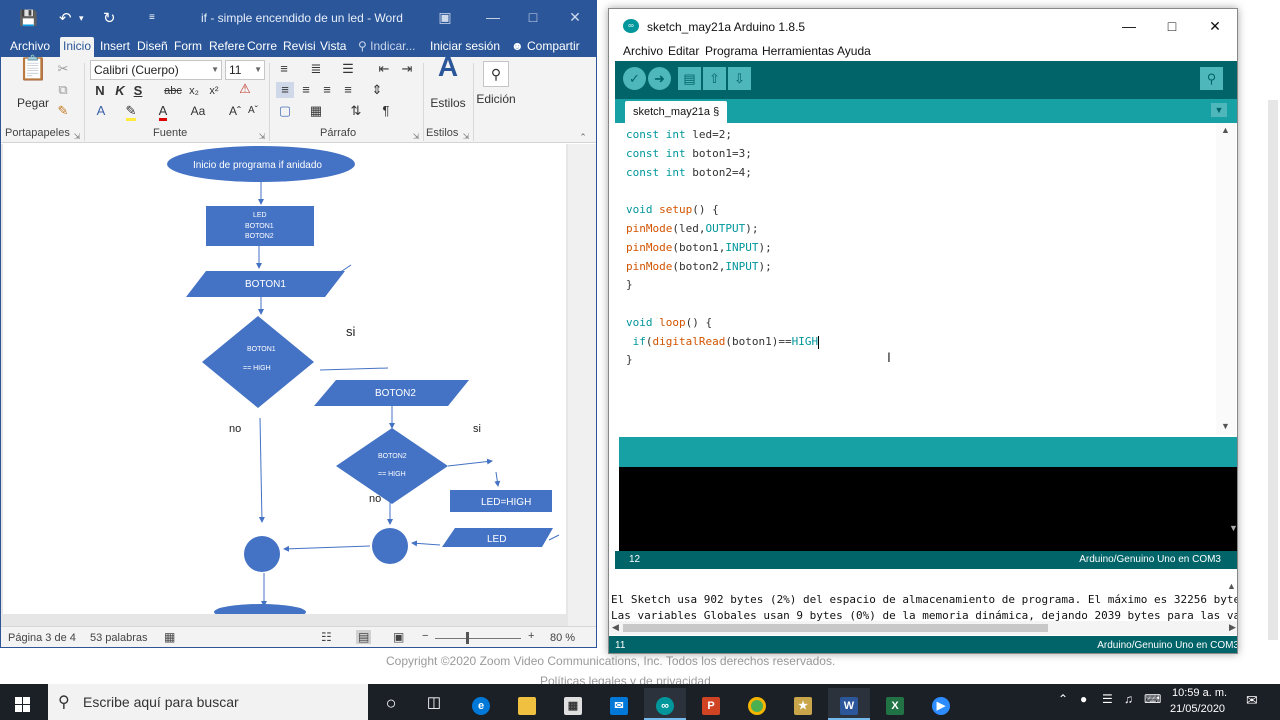 The image size is (1280, 720). What do you see at coordinates (364, 637) in the screenshot?
I see `print-layout-icon: ▤` at bounding box center [364, 637].